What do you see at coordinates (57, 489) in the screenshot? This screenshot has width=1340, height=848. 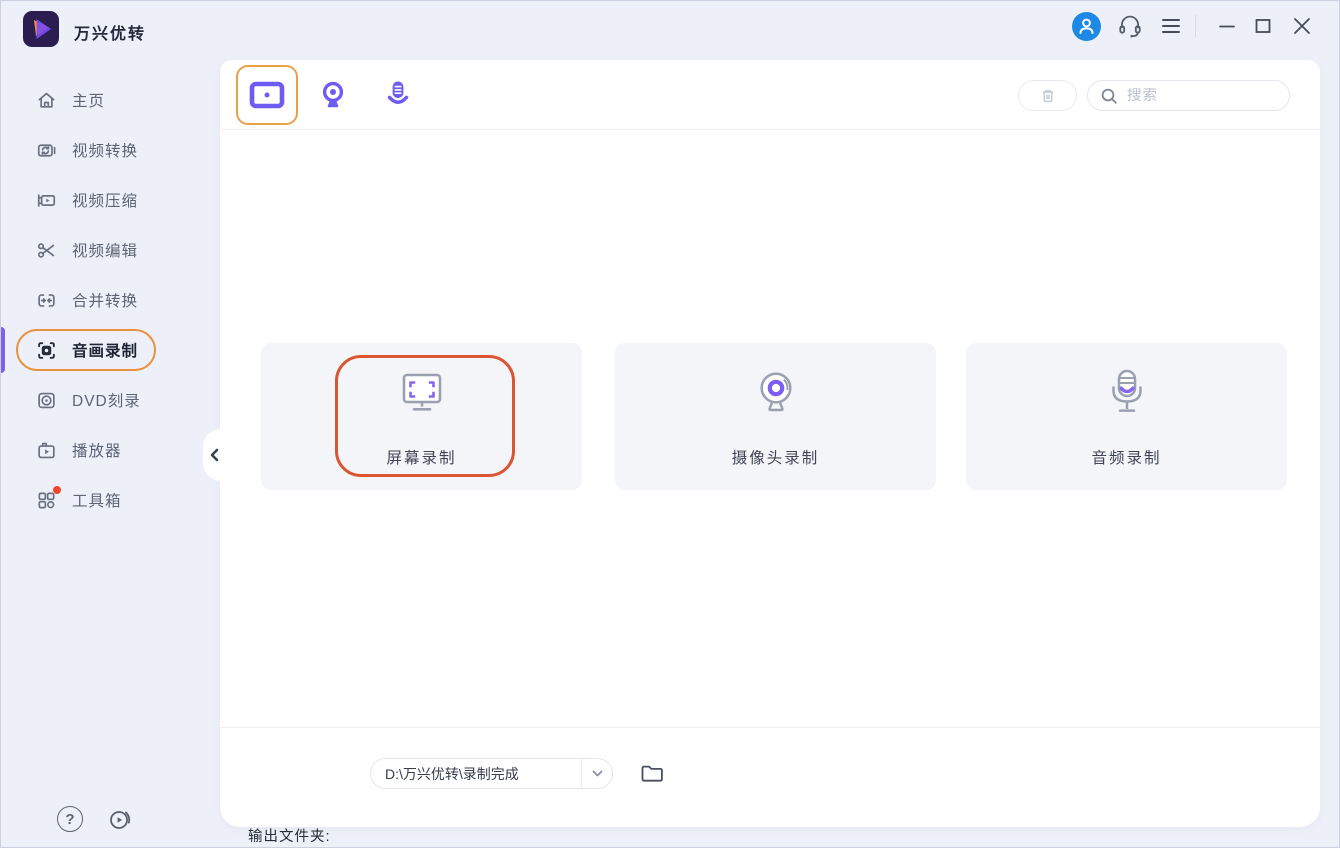 I see `notification-badge` at bounding box center [57, 489].